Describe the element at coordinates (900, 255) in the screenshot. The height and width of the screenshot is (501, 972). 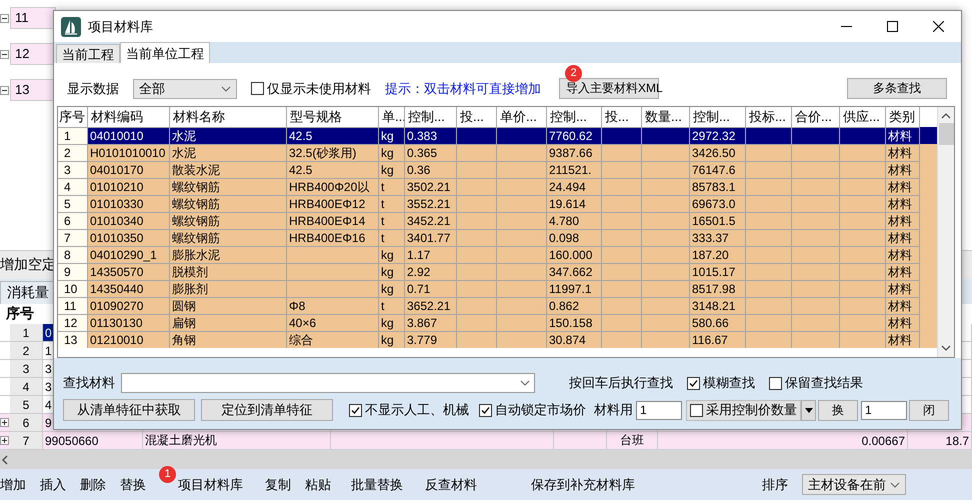
I see `table-cell: 材料` at that location.